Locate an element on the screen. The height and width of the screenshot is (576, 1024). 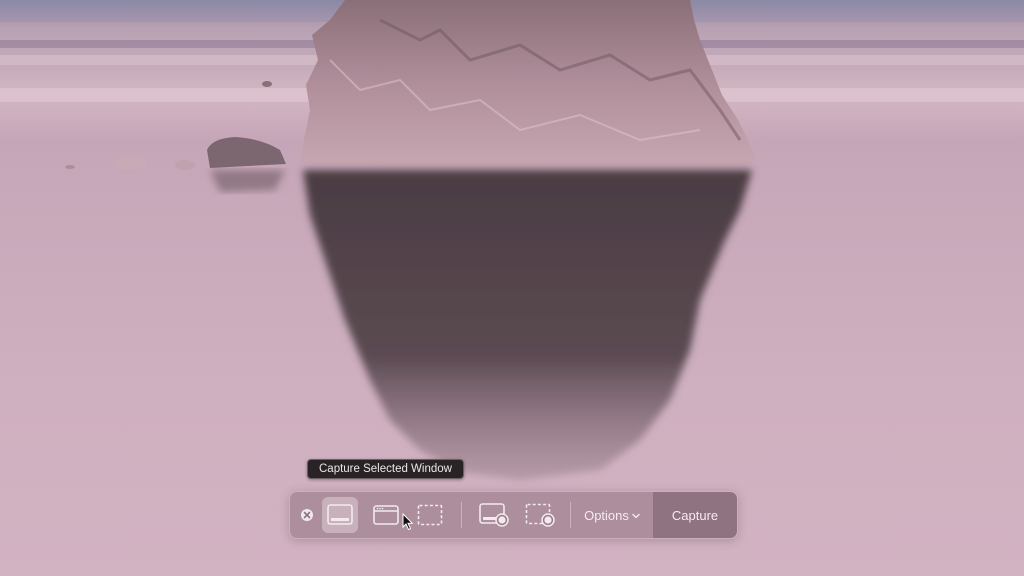
record-selected-portion-icon is located at coordinates (540, 515).